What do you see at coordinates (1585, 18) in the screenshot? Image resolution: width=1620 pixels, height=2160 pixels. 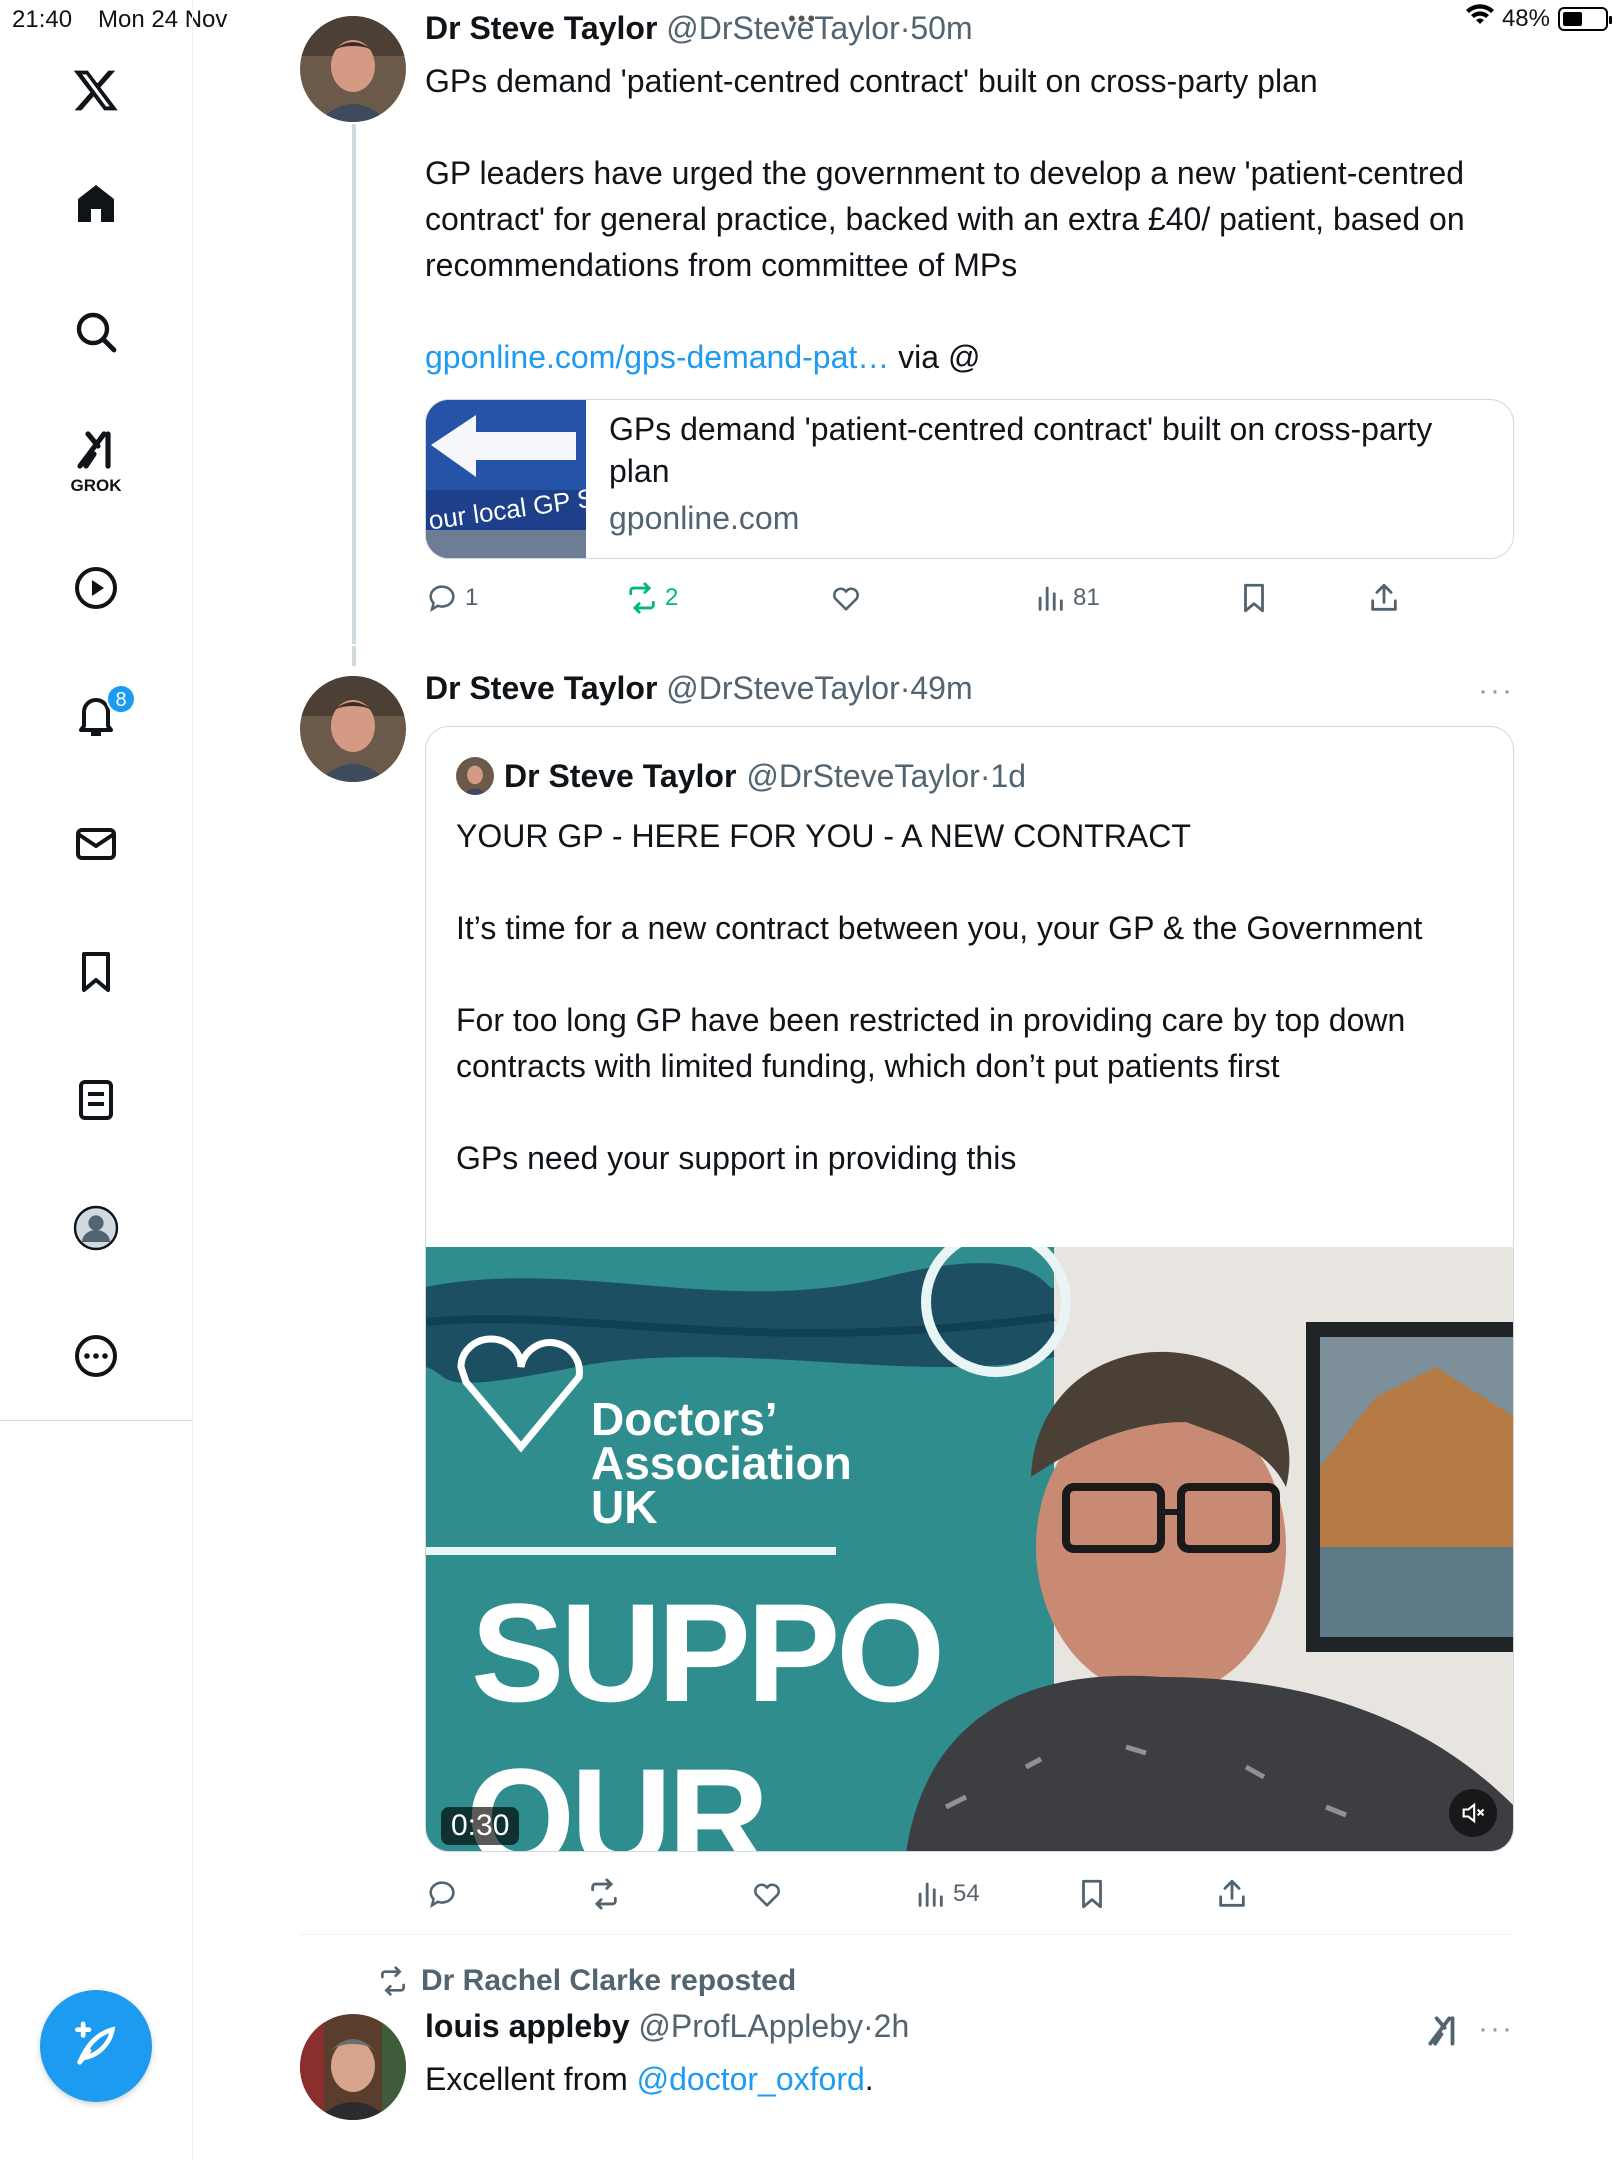 I see `battery-icon` at bounding box center [1585, 18].